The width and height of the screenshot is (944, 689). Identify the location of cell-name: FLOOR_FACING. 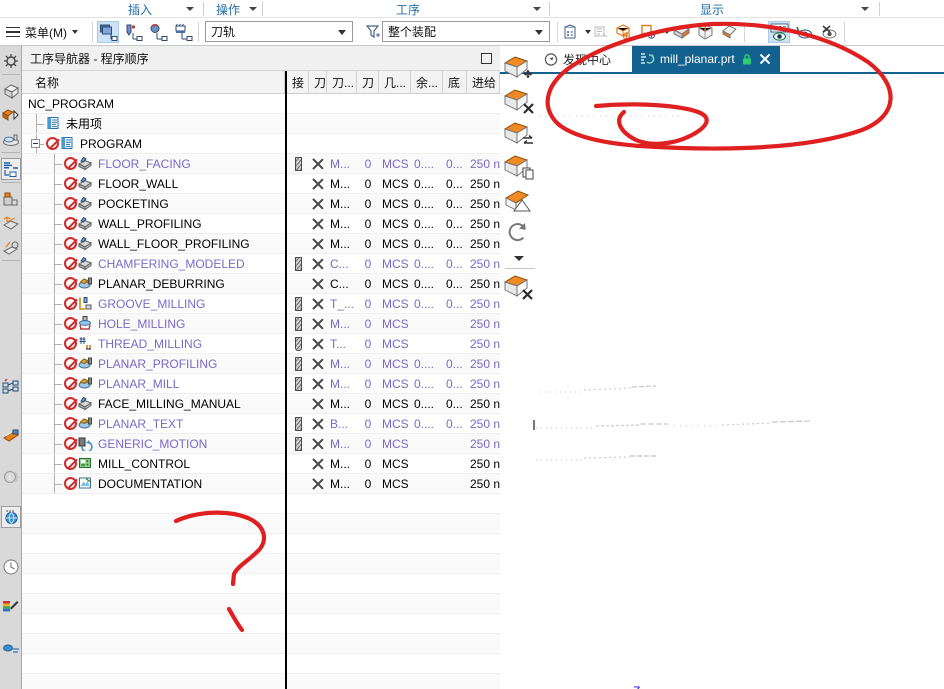
(173, 163).